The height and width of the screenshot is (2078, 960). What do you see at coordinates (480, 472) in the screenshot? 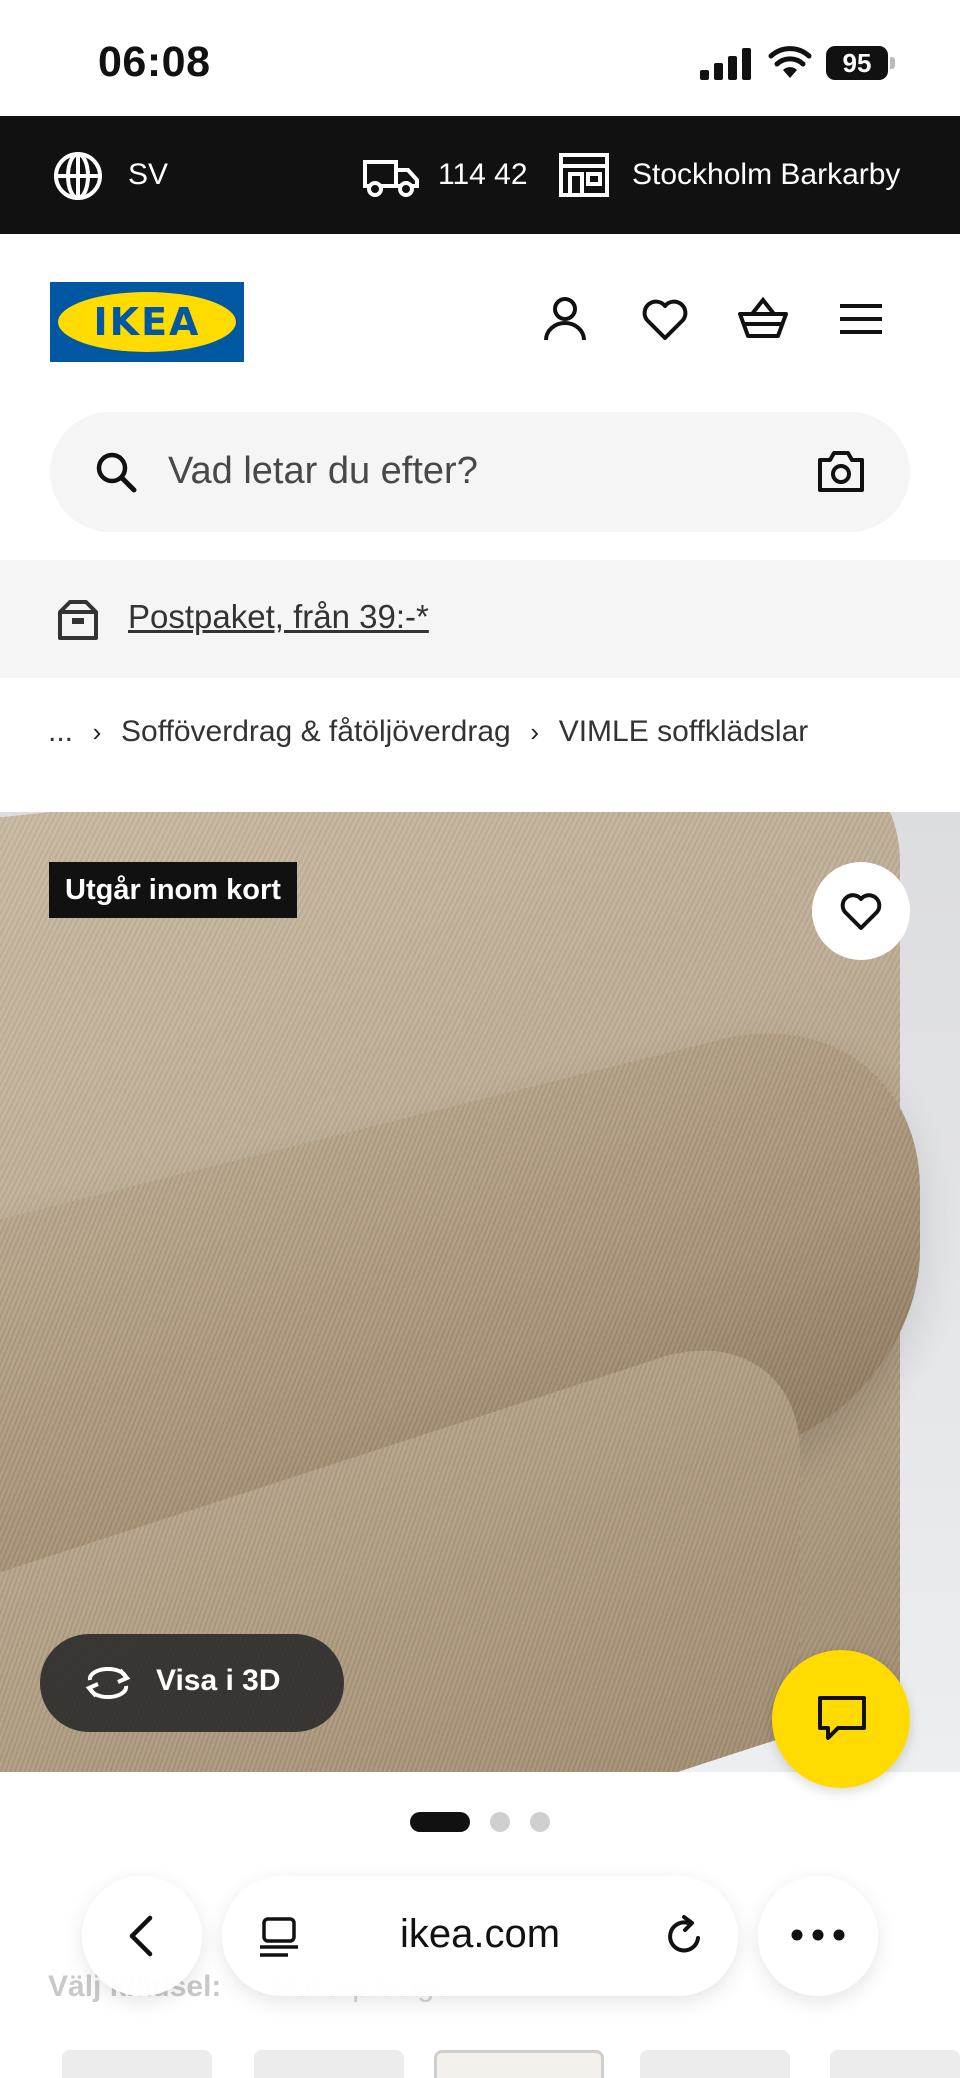
I see `search-input: Vad letar du efter?` at bounding box center [480, 472].